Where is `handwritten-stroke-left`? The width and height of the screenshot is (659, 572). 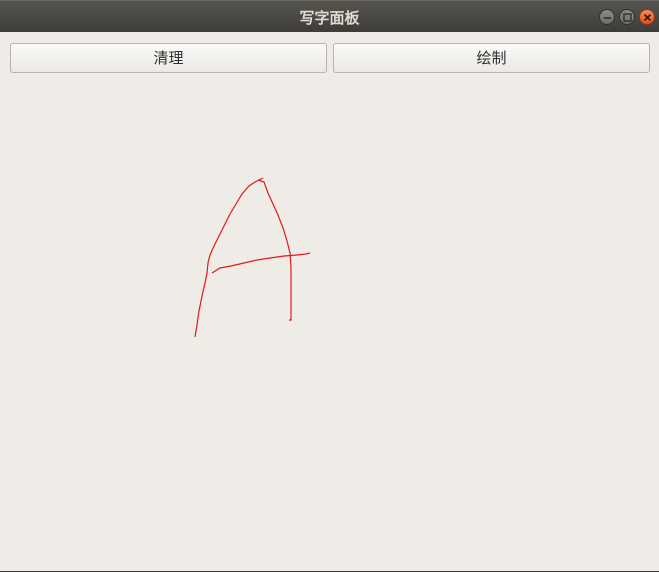
handwritten-stroke-left is located at coordinates (229, 257).